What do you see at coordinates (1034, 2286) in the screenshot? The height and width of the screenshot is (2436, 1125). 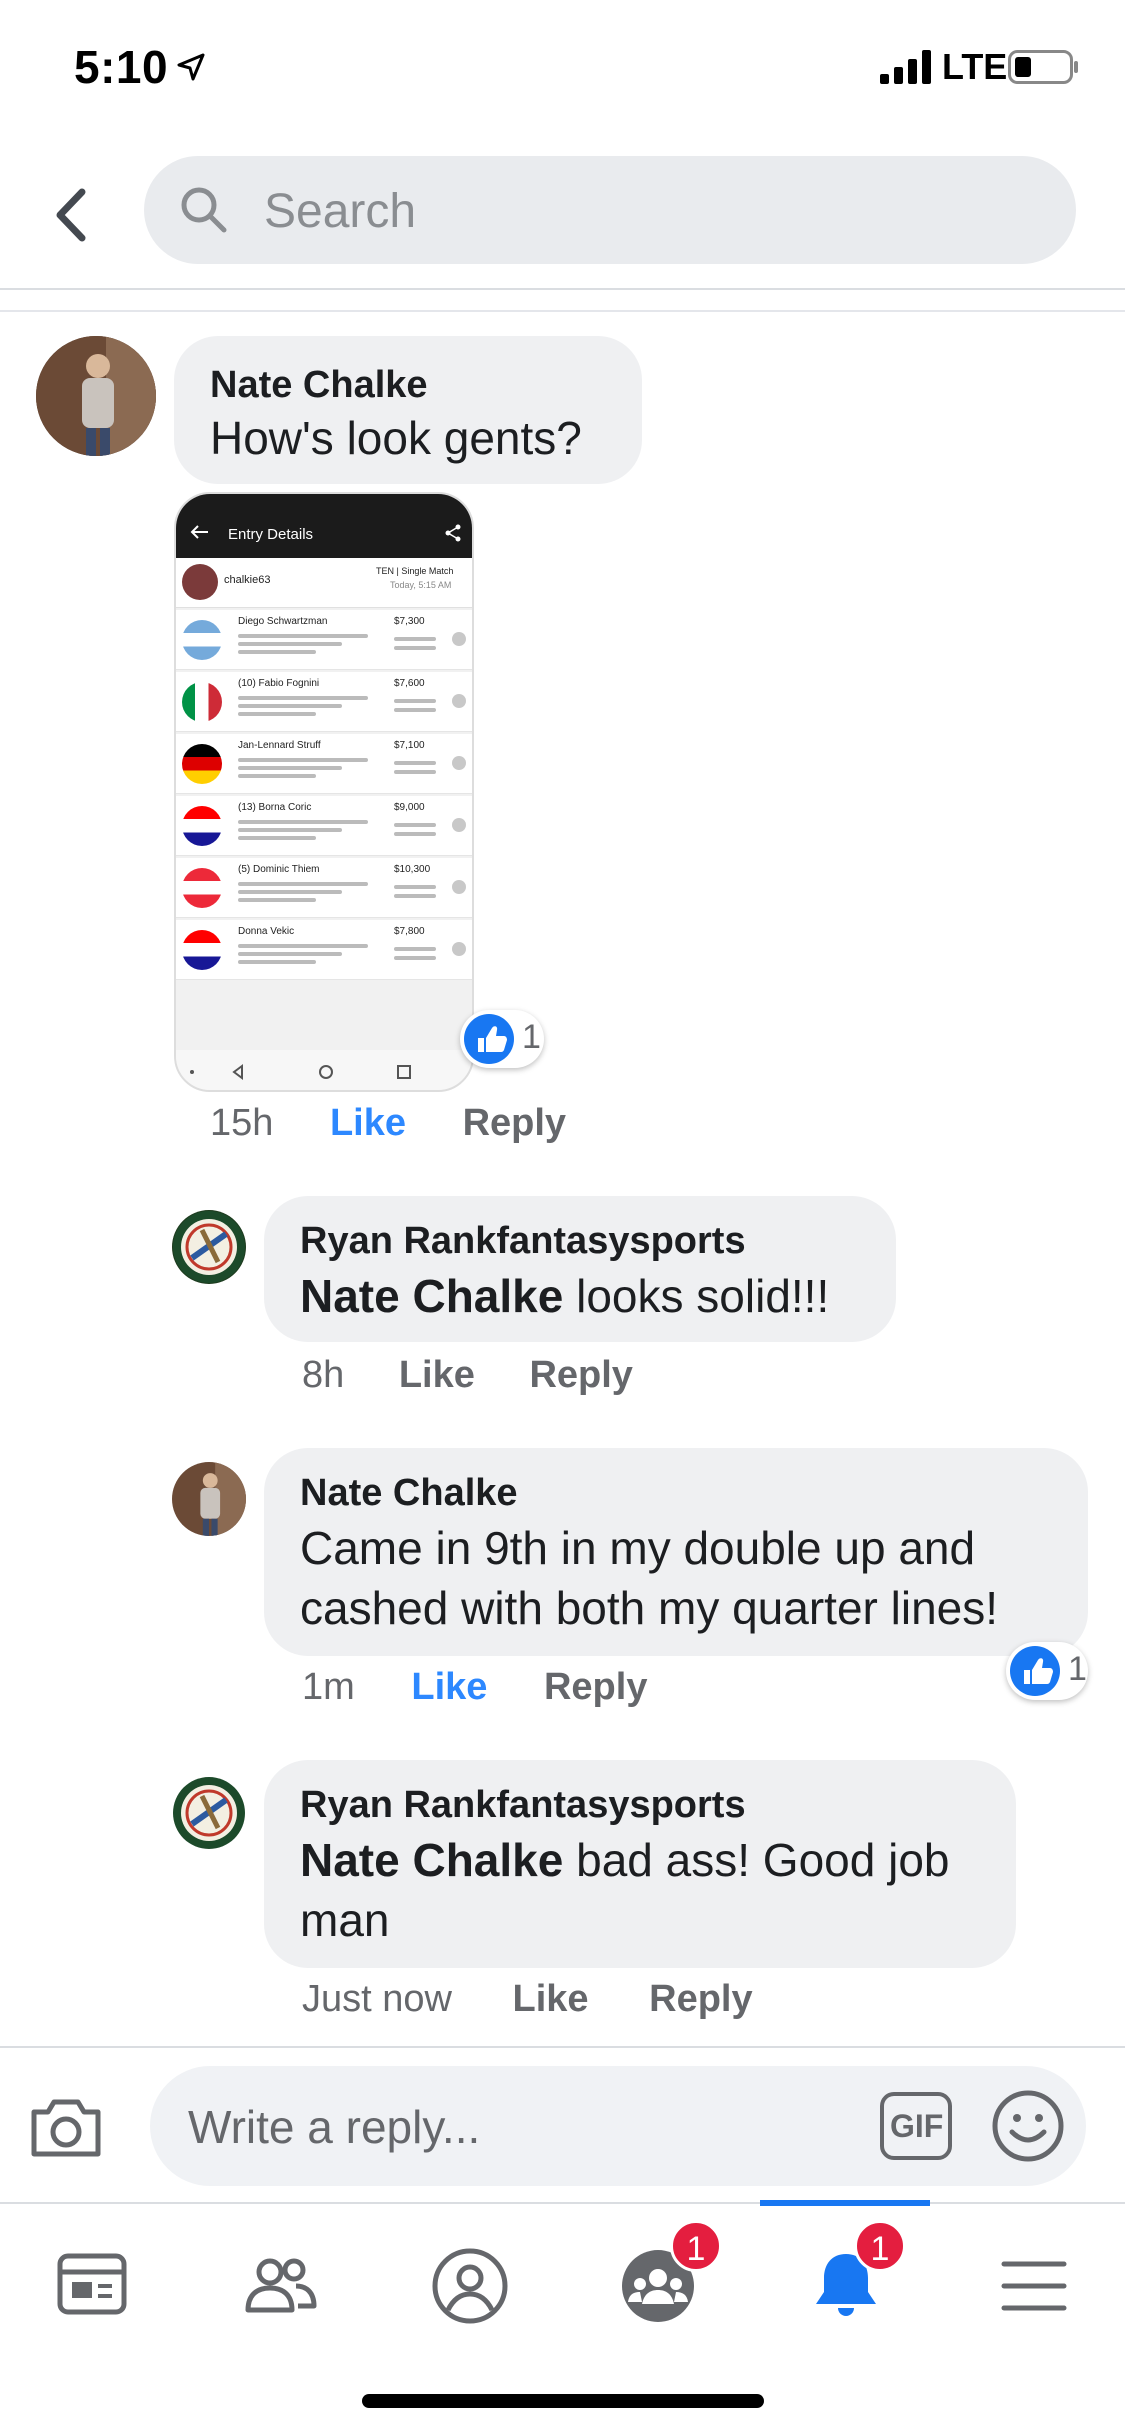 I see `menu-icon` at bounding box center [1034, 2286].